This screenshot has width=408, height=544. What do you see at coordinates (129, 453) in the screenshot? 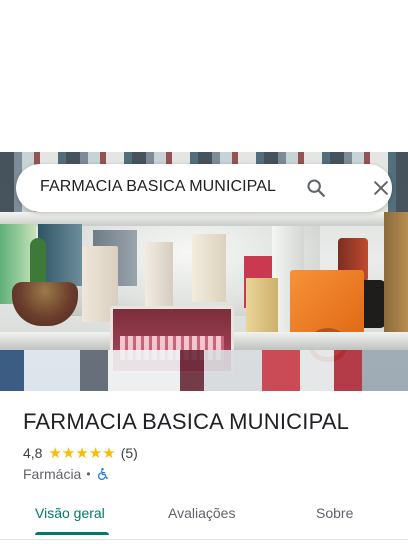
I see `review-count: (5)` at bounding box center [129, 453].